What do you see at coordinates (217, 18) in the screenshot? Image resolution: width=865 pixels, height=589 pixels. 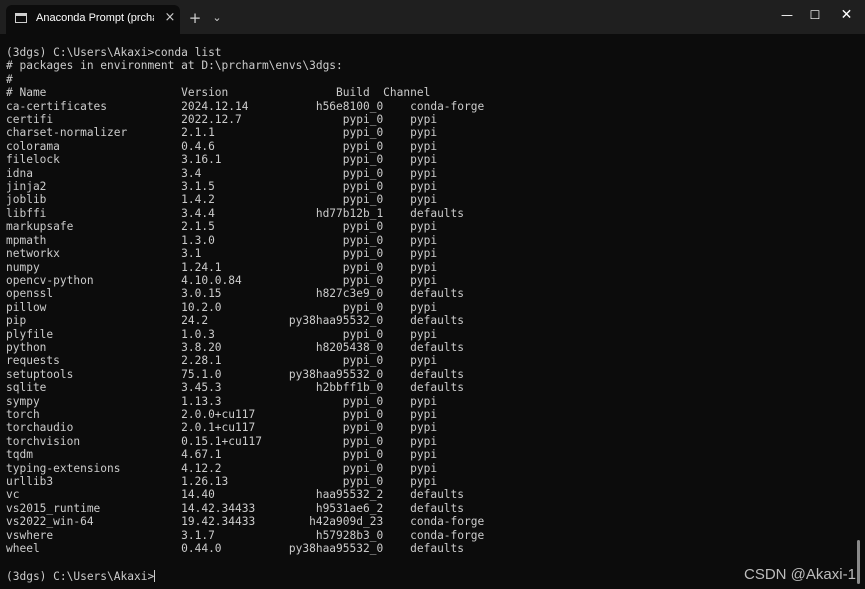 I see `chevron-down-icon: ⌄` at bounding box center [217, 18].